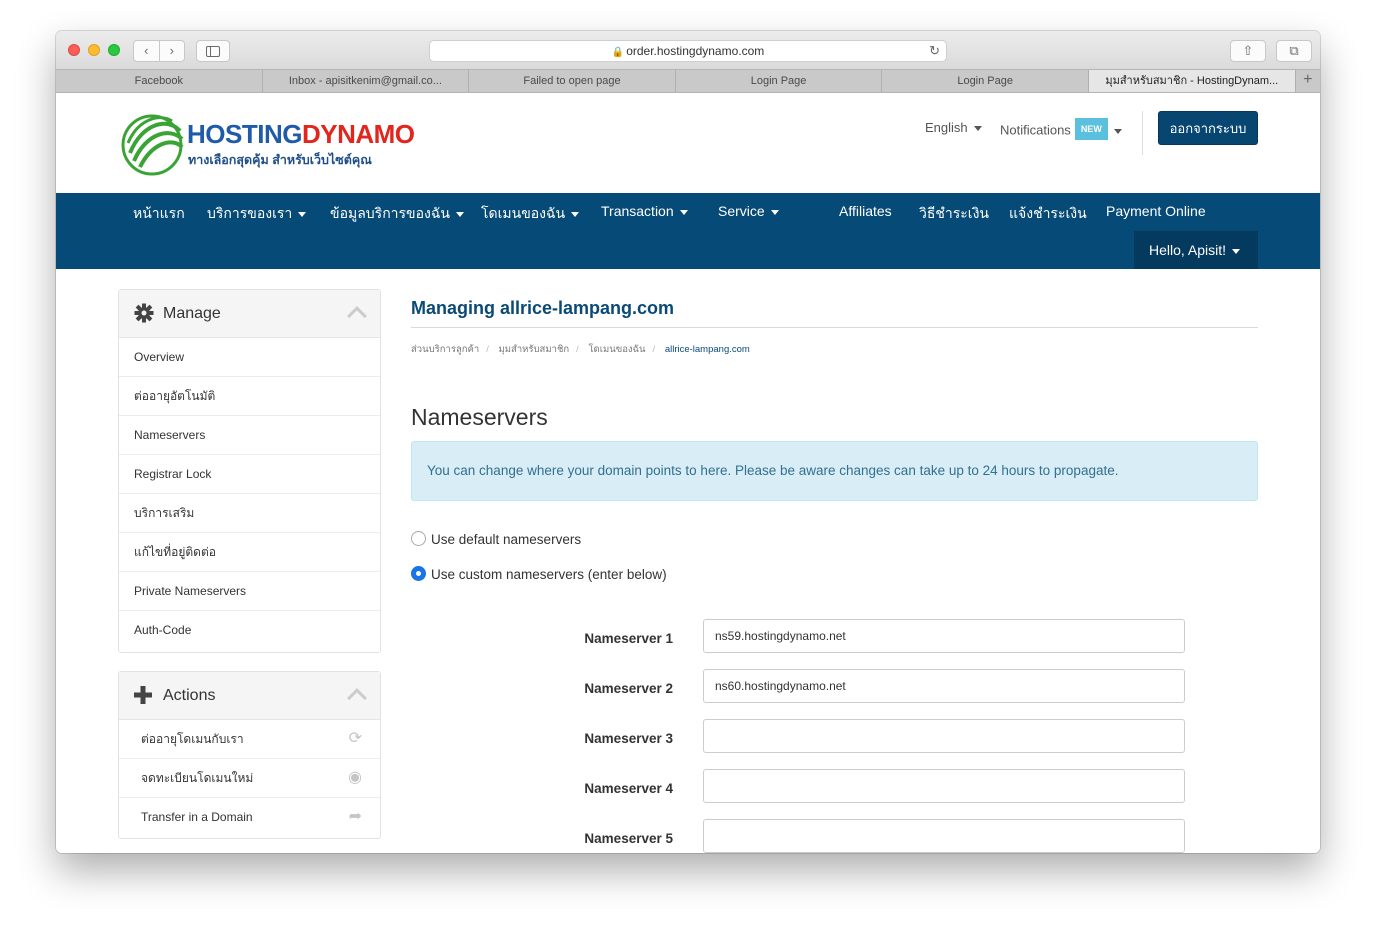 Image resolution: width=1376 pixels, height=934 pixels. I want to click on tabs-overview-icon: ⧉, so click(1294, 50).